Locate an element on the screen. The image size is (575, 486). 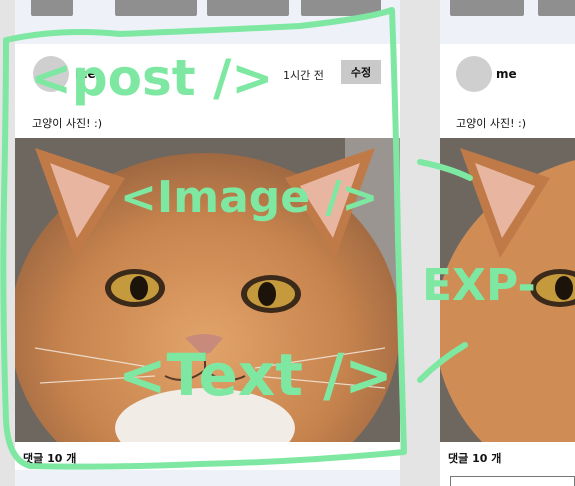
post-header: me 1시간 전 수정 is located at coordinates (207, 74).